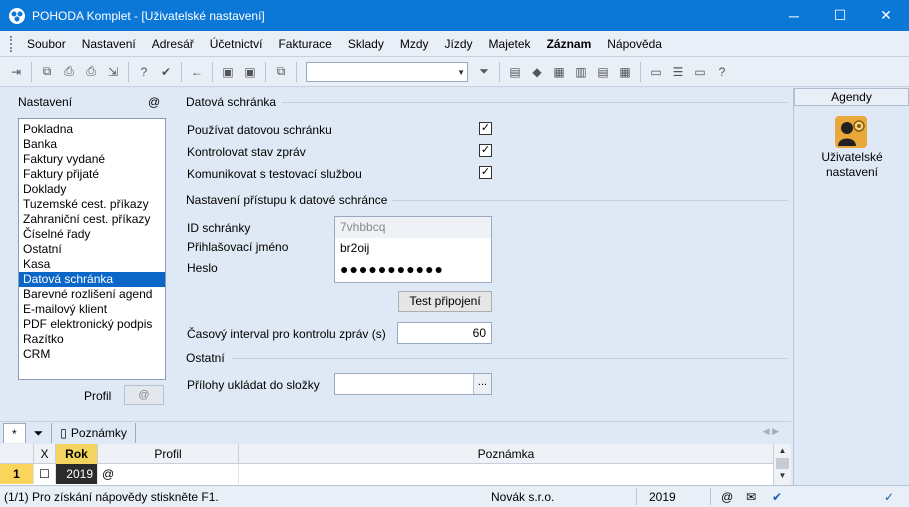 Image resolution: width=909 pixels, height=507 pixels. What do you see at coordinates (92, 129) in the screenshot?
I see `list-item: Pokladna` at bounding box center [92, 129].